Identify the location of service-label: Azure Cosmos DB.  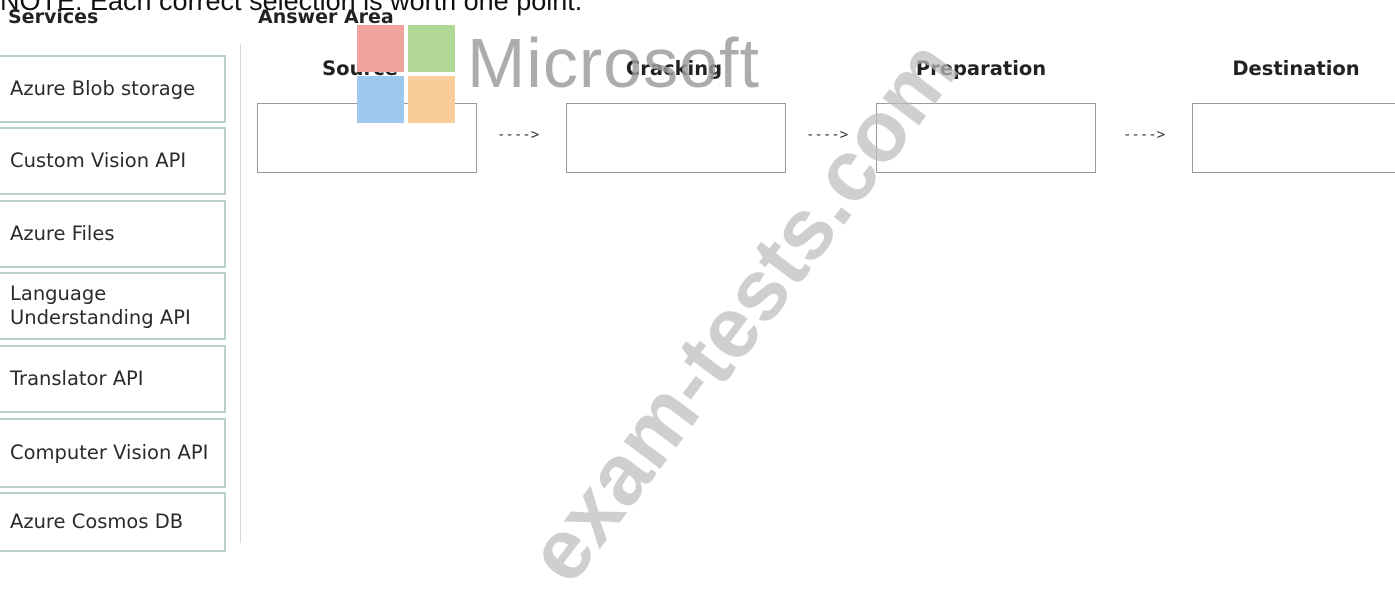
(97, 521).